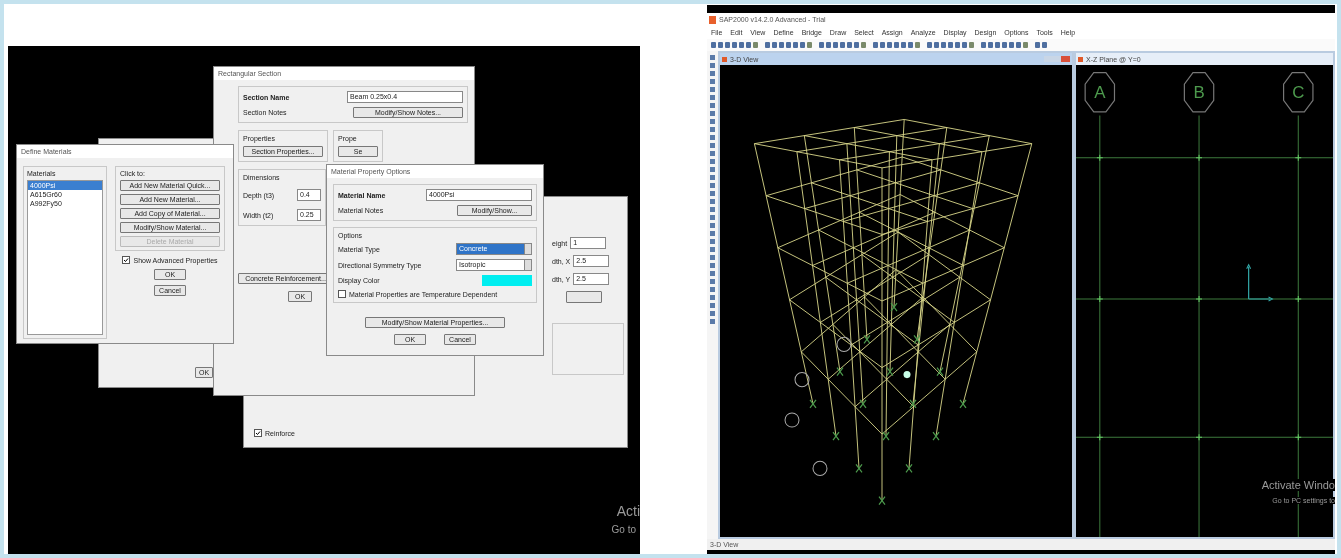  Describe the element at coordinates (584, 297) in the screenshot. I see `dialog-button` at that location.